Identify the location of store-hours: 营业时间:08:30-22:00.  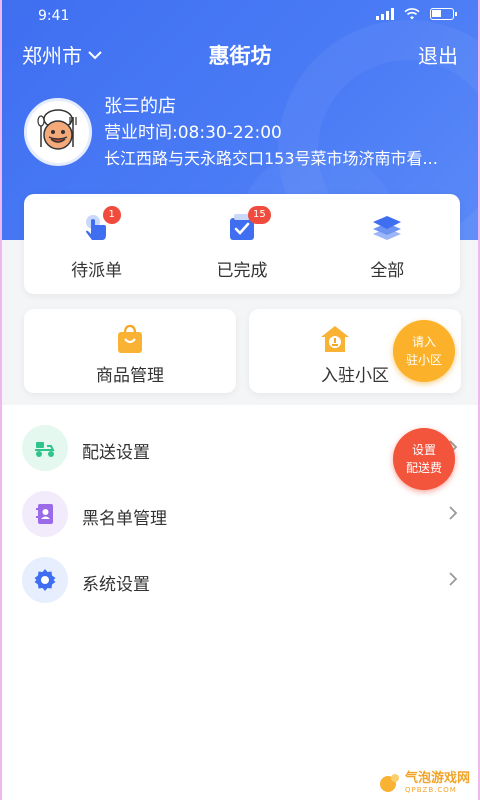
(193, 133).